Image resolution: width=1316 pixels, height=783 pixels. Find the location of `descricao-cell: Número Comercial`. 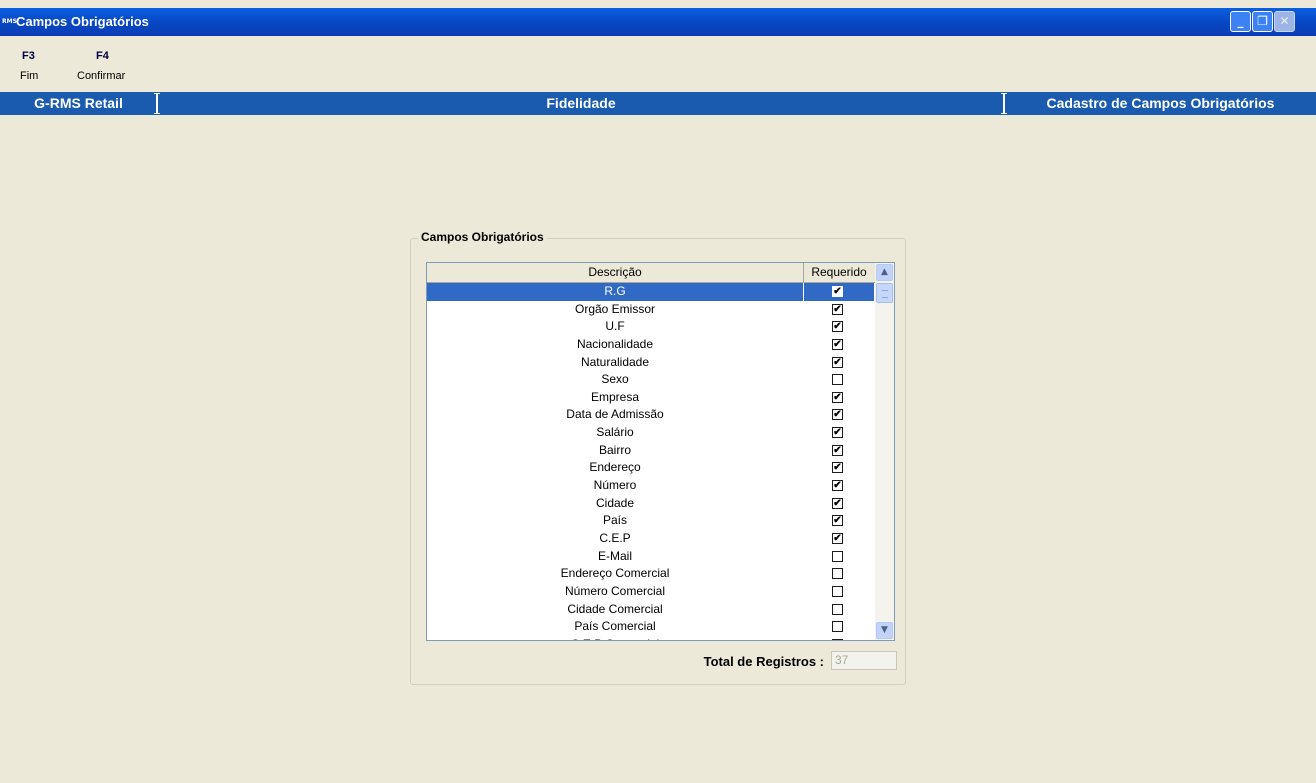

descricao-cell: Número Comercial is located at coordinates (615, 590).